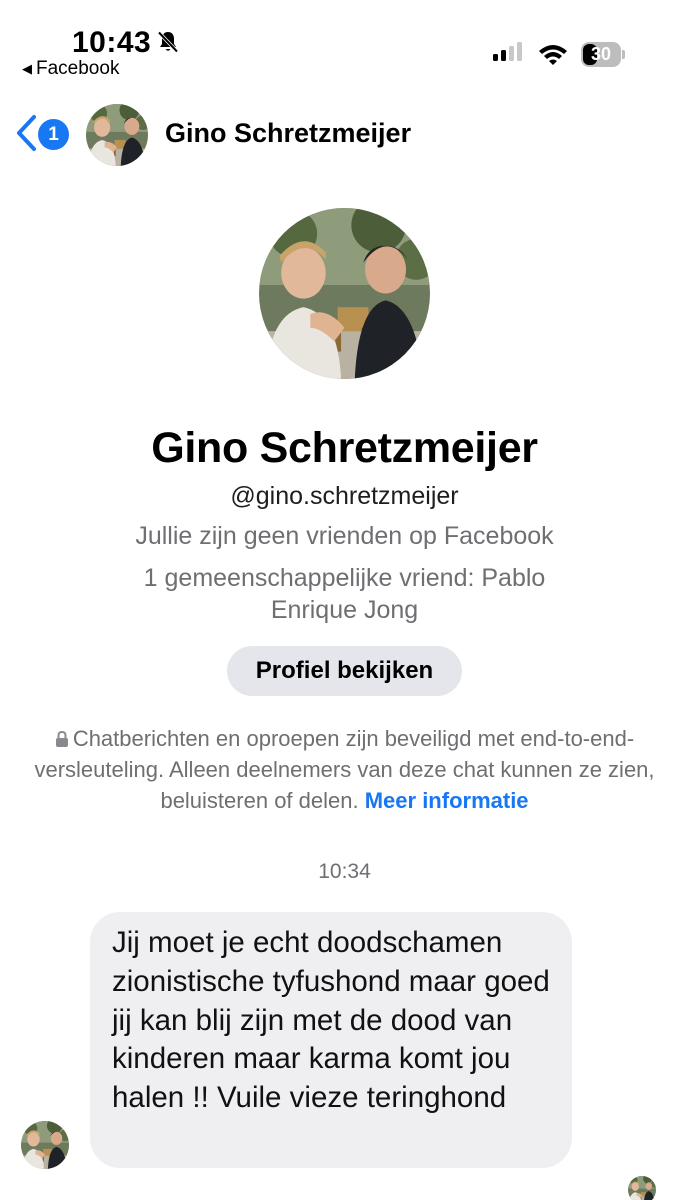  What do you see at coordinates (344, 871) in the screenshot?
I see `message-timestamp: 10:34` at bounding box center [344, 871].